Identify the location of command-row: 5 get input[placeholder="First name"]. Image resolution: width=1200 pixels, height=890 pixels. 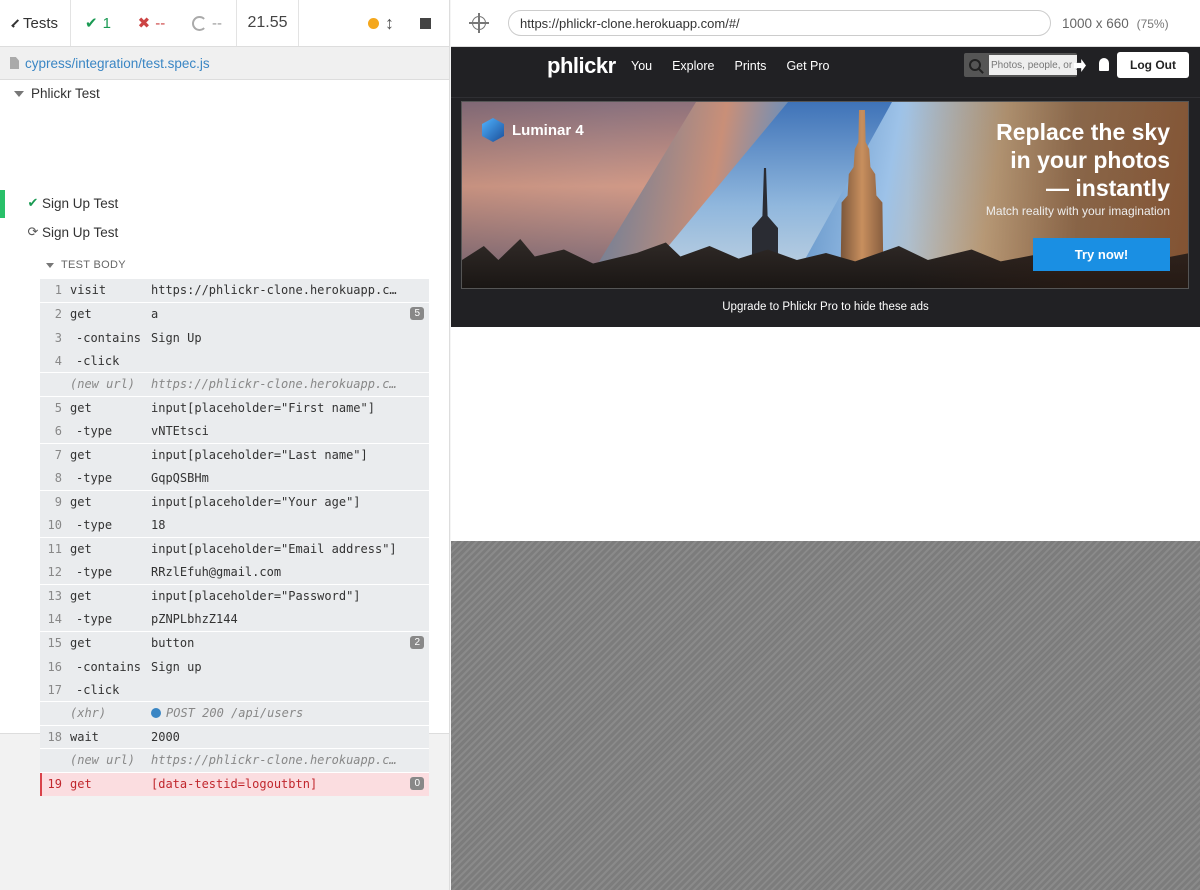
(234, 408).